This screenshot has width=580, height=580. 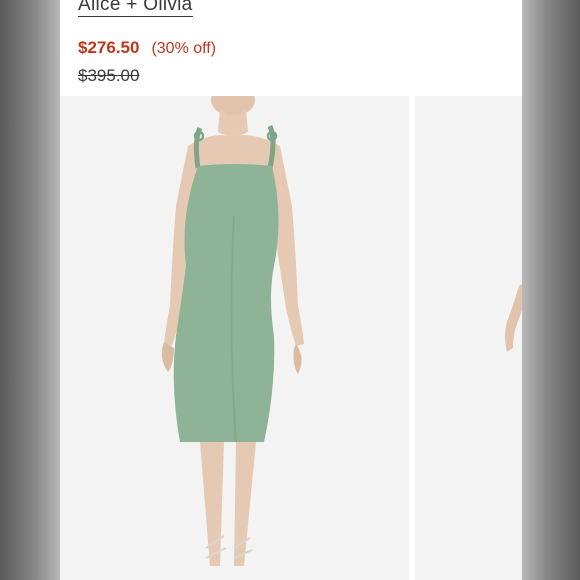 What do you see at coordinates (135, 8) in the screenshot?
I see `brand-link: Alice + Olivia` at bounding box center [135, 8].